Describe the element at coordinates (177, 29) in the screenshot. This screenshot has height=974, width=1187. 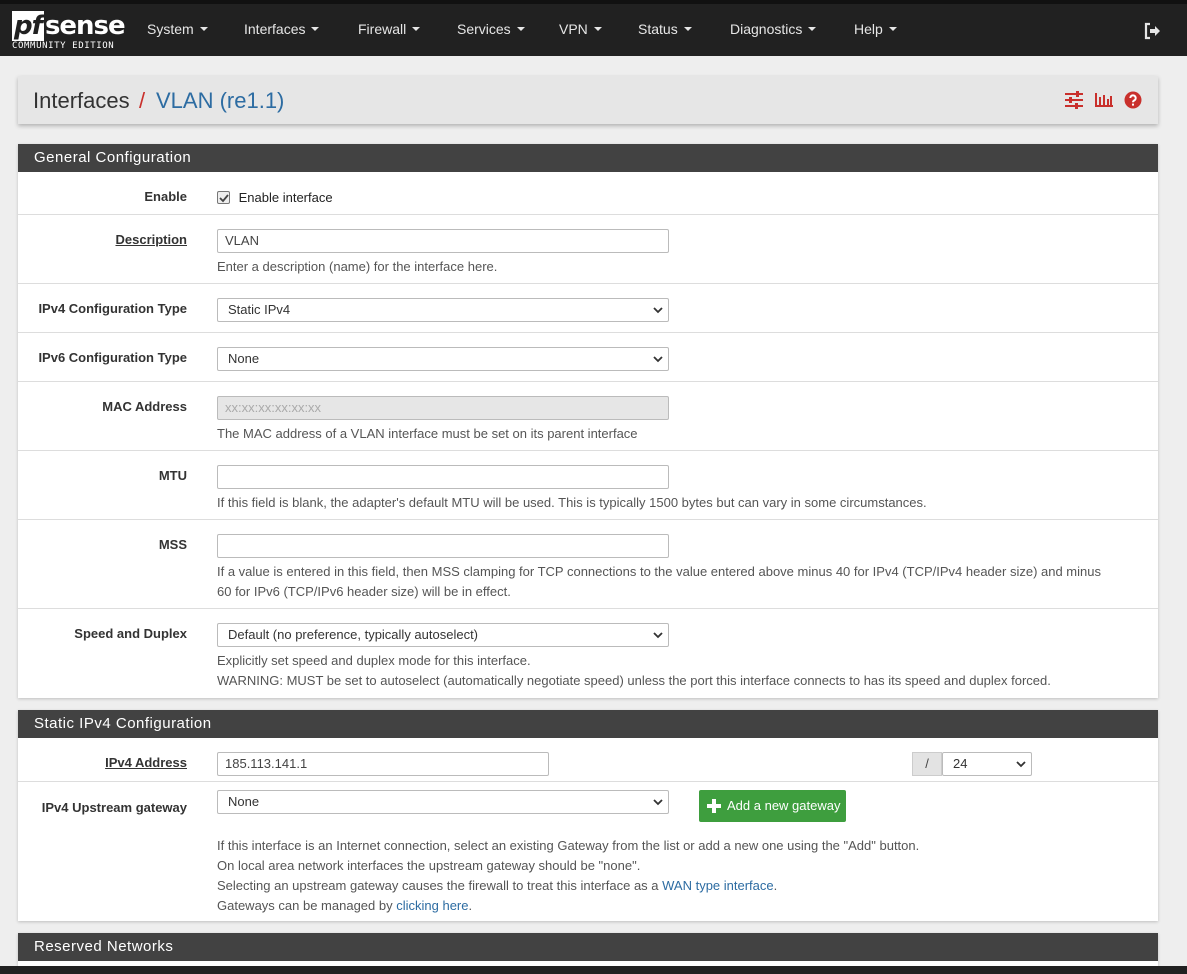
I see `nav-system: System` at that location.